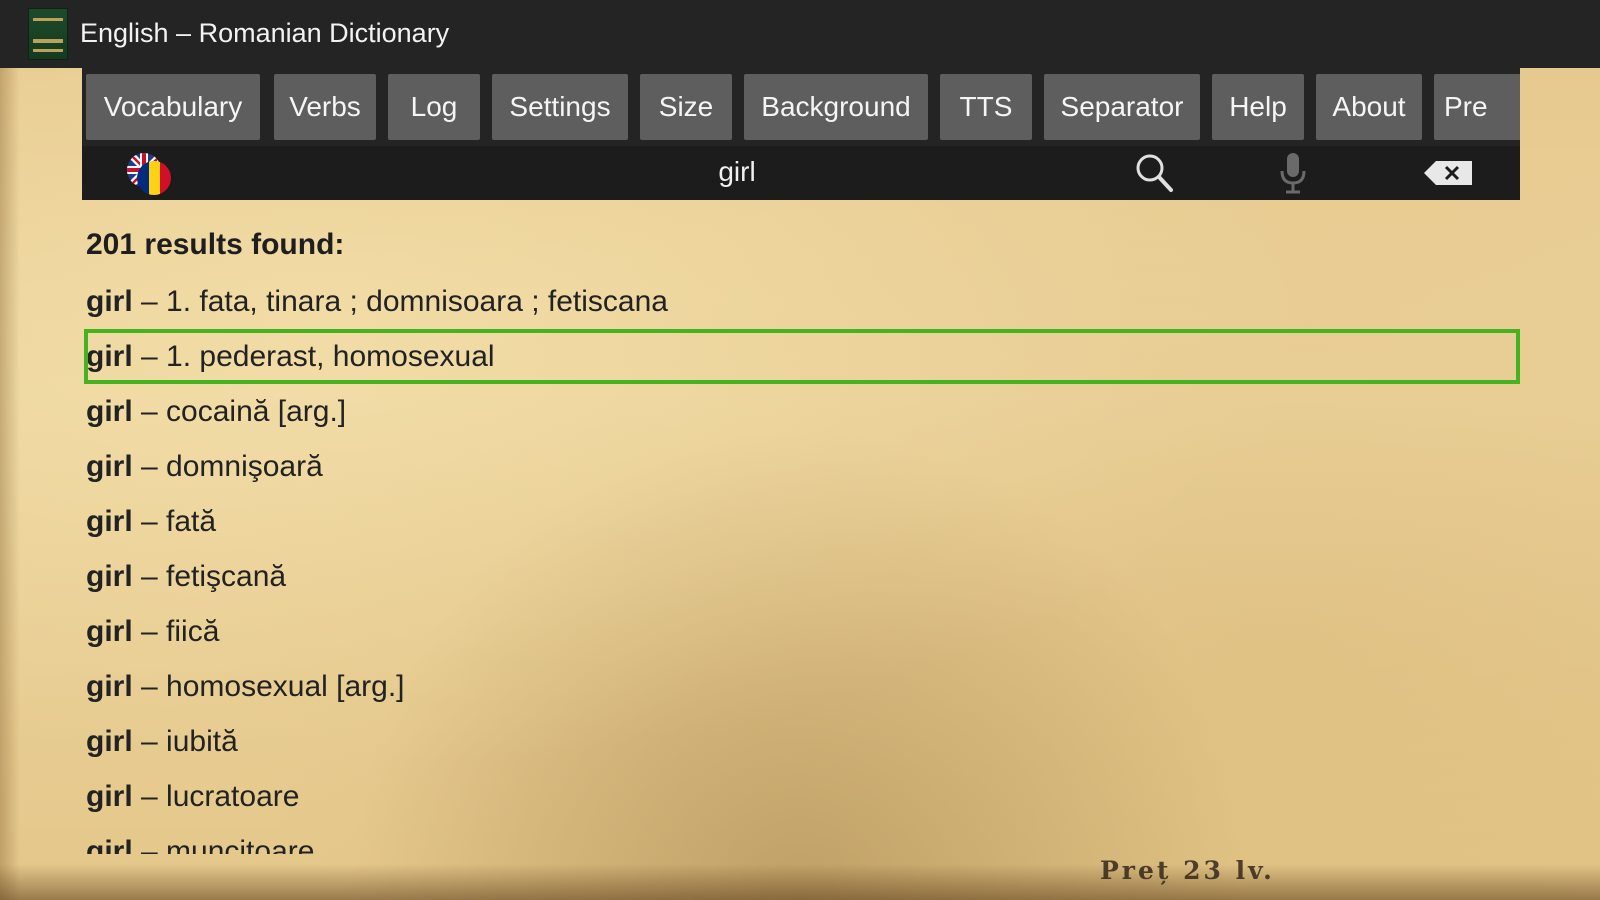 The height and width of the screenshot is (900, 1600). Describe the element at coordinates (226, 576) in the screenshot. I see `result-definition: fetişcană` at that location.